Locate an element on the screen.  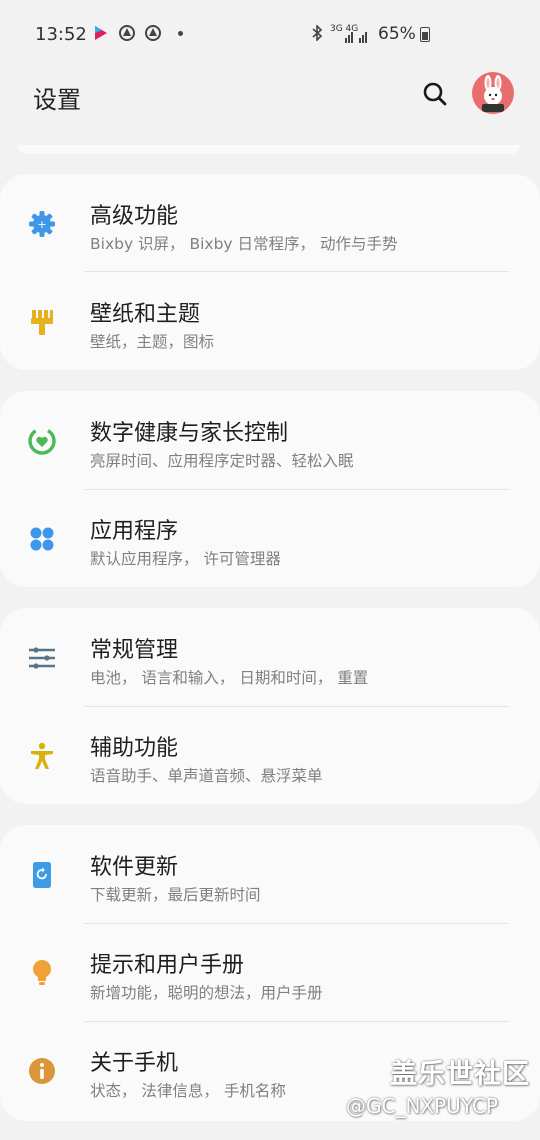
item-subtitle: 亮屏时间、应用程序定时器、轻松入眠 is located at coordinates (222, 461).